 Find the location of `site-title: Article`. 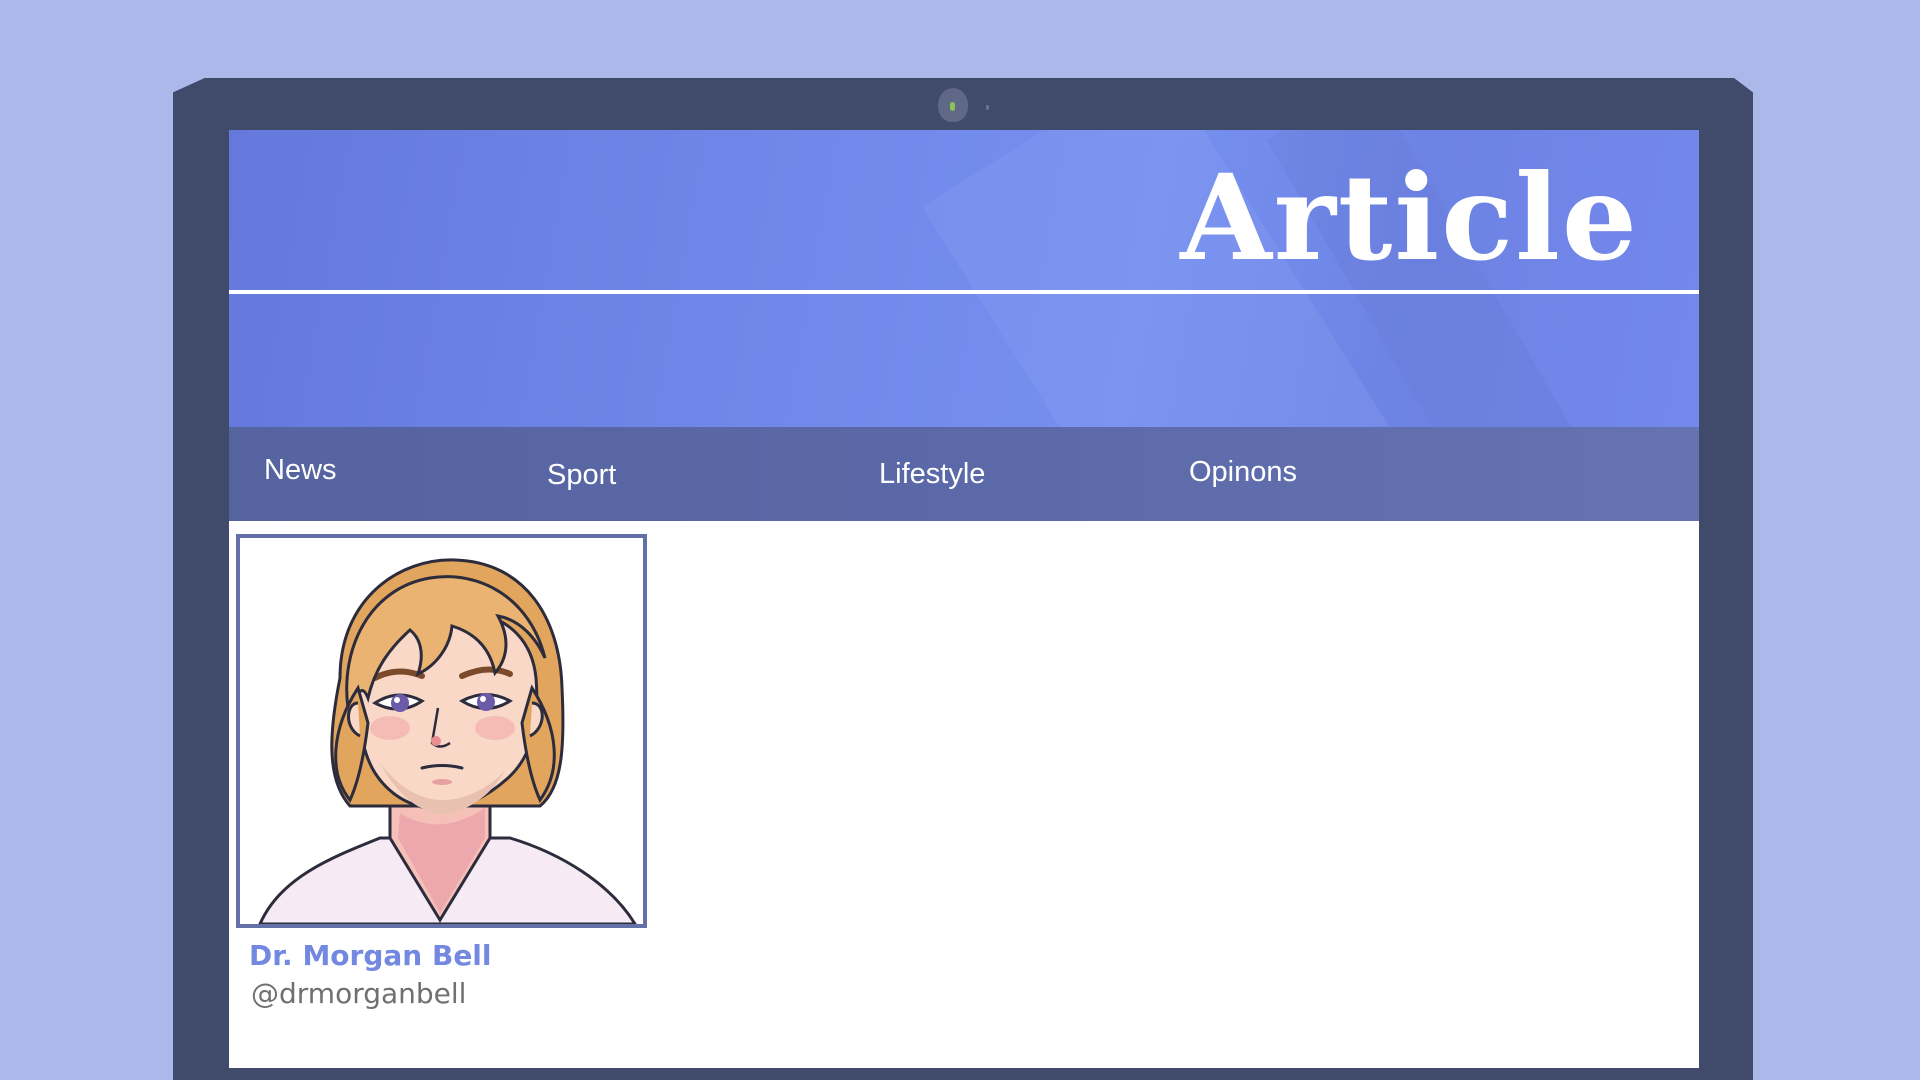

site-title: Article is located at coordinates (1409, 217).